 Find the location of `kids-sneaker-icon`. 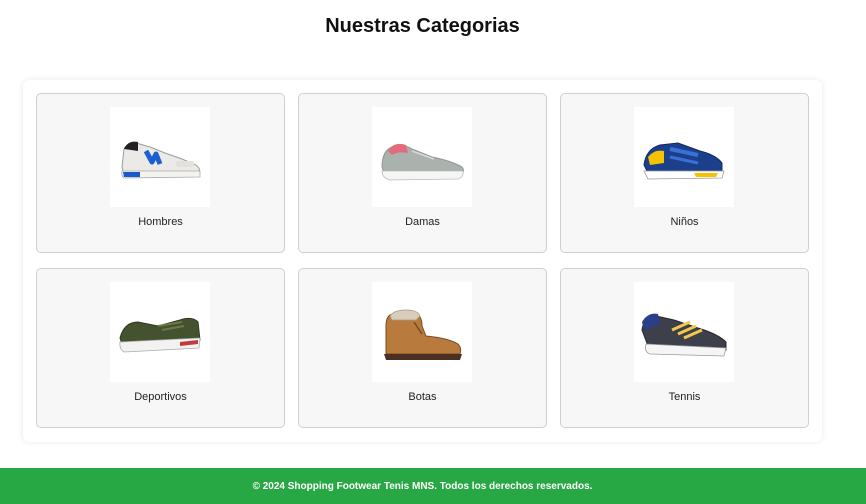

kids-sneaker-icon is located at coordinates (684, 161).